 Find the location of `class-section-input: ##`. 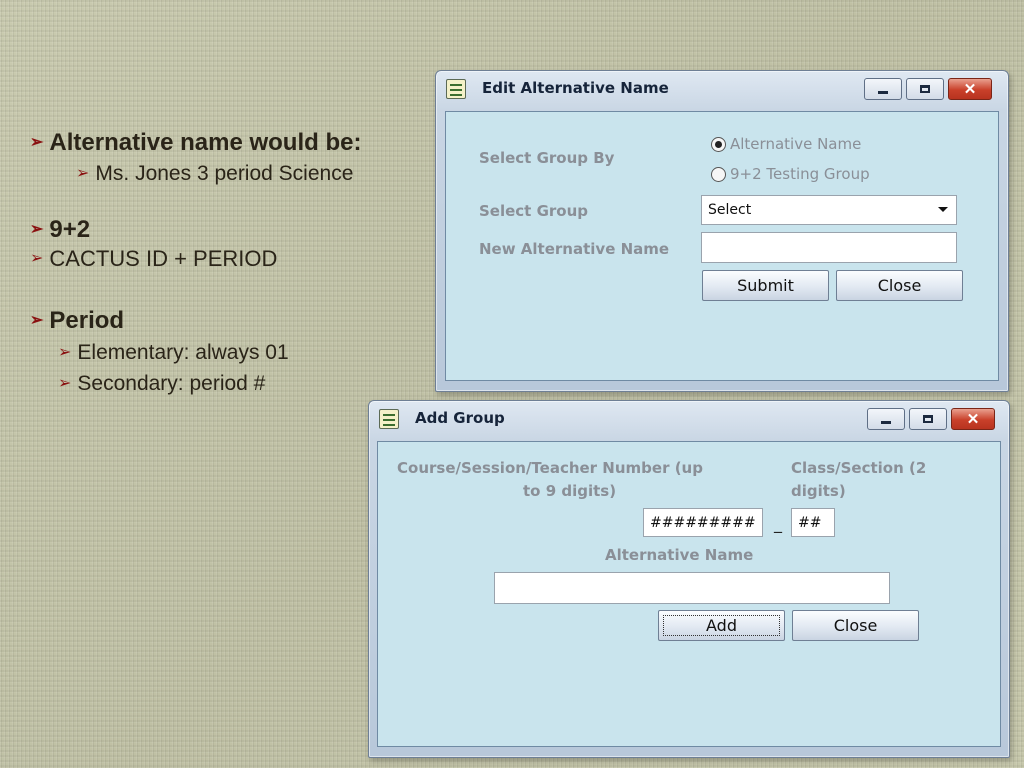

class-section-input: ## is located at coordinates (813, 522).